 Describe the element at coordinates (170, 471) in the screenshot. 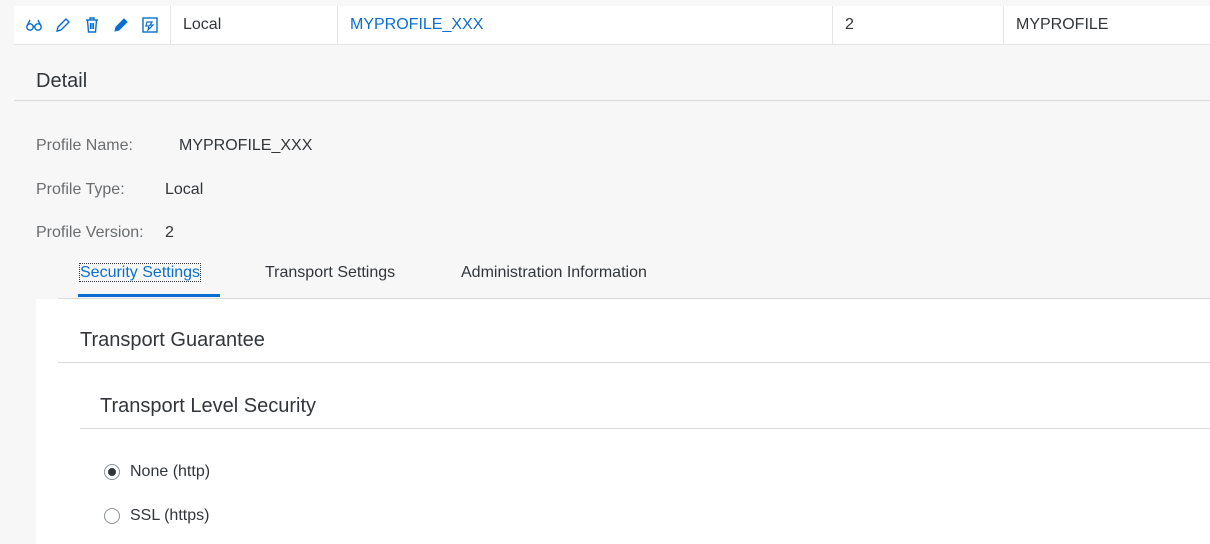

I see `radio-label: None (http)` at that location.